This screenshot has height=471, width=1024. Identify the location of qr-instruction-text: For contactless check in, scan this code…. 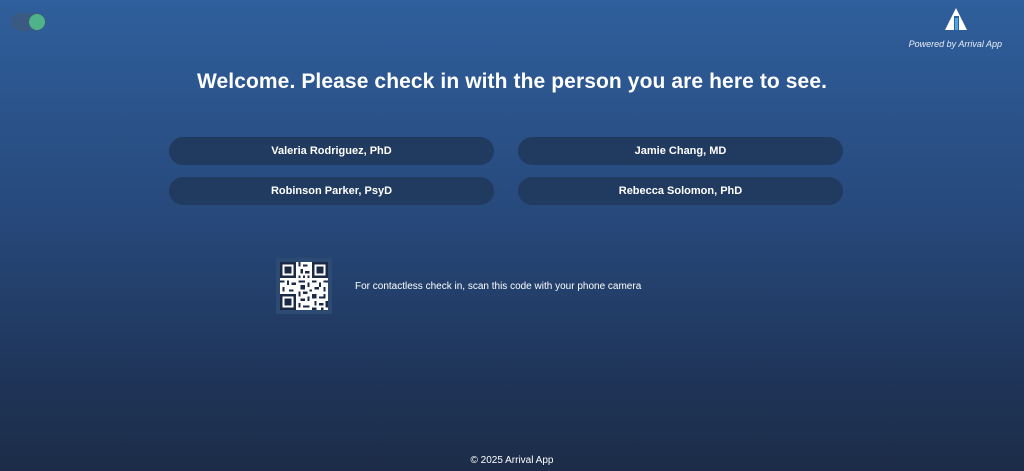
(498, 286).